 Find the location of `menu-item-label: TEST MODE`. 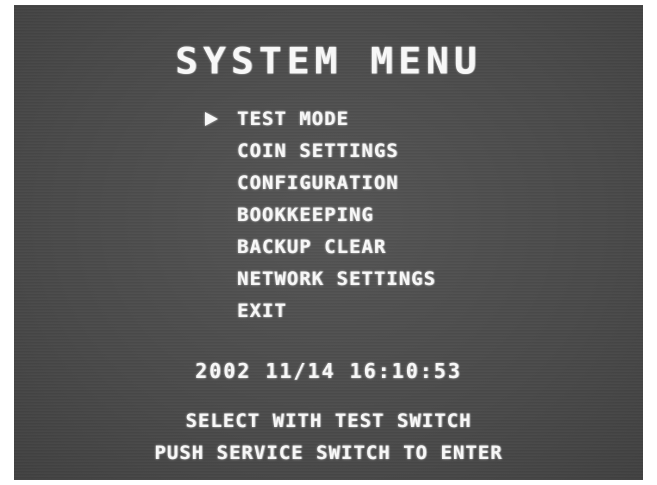

menu-item-label: TEST MODE is located at coordinates (293, 119).